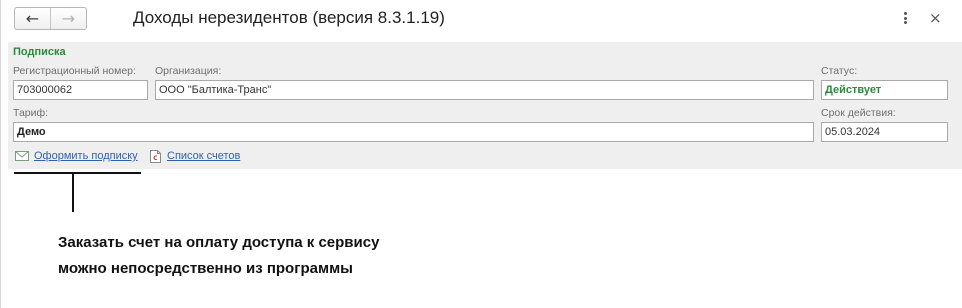  I want to click on validity-field: 05.03.2024, so click(884, 132).